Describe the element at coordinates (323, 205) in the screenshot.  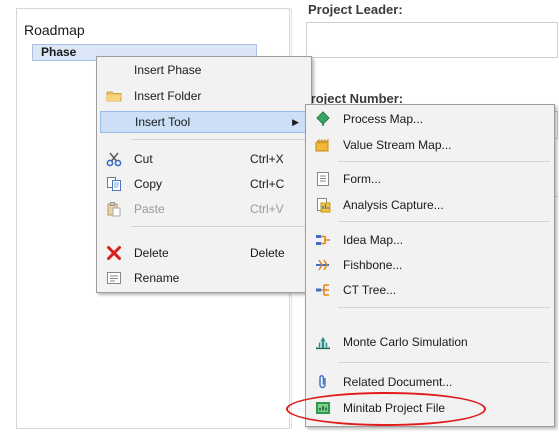
I see `analysis-capture-icon` at that location.